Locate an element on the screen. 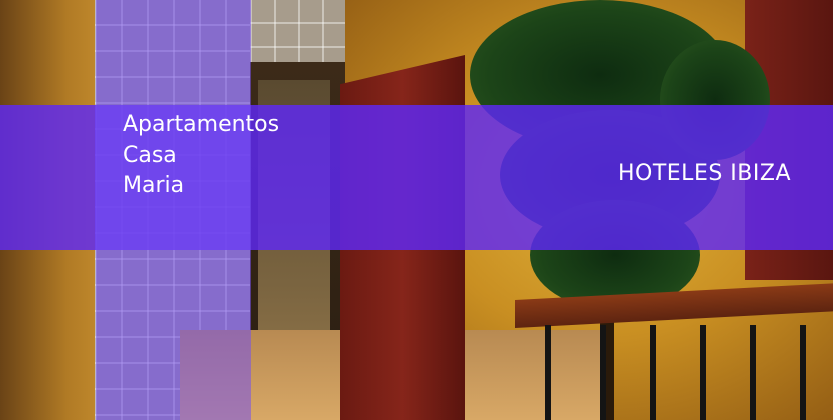 The image size is (833, 420). title-line: Casa is located at coordinates (150, 155).